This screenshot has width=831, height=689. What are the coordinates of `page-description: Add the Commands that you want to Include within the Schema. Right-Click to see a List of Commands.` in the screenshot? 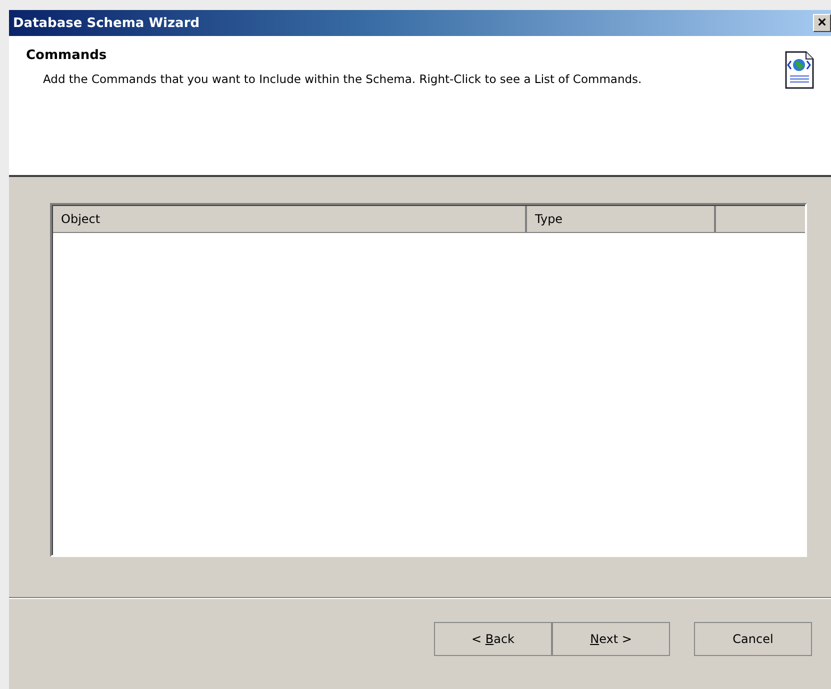 It's located at (343, 79).